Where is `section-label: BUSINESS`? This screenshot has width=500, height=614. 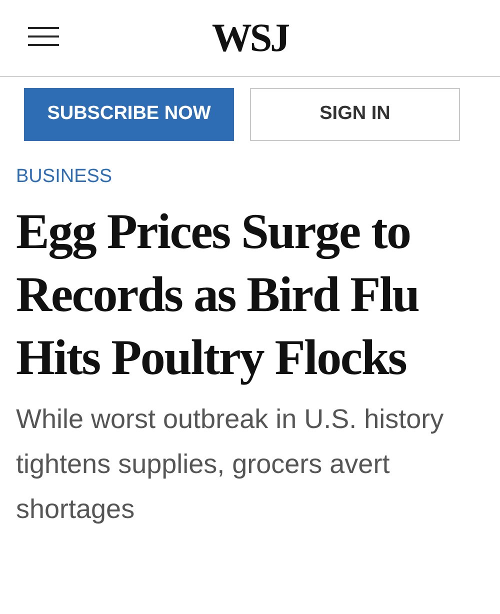 section-label: BUSINESS is located at coordinates (250, 176).